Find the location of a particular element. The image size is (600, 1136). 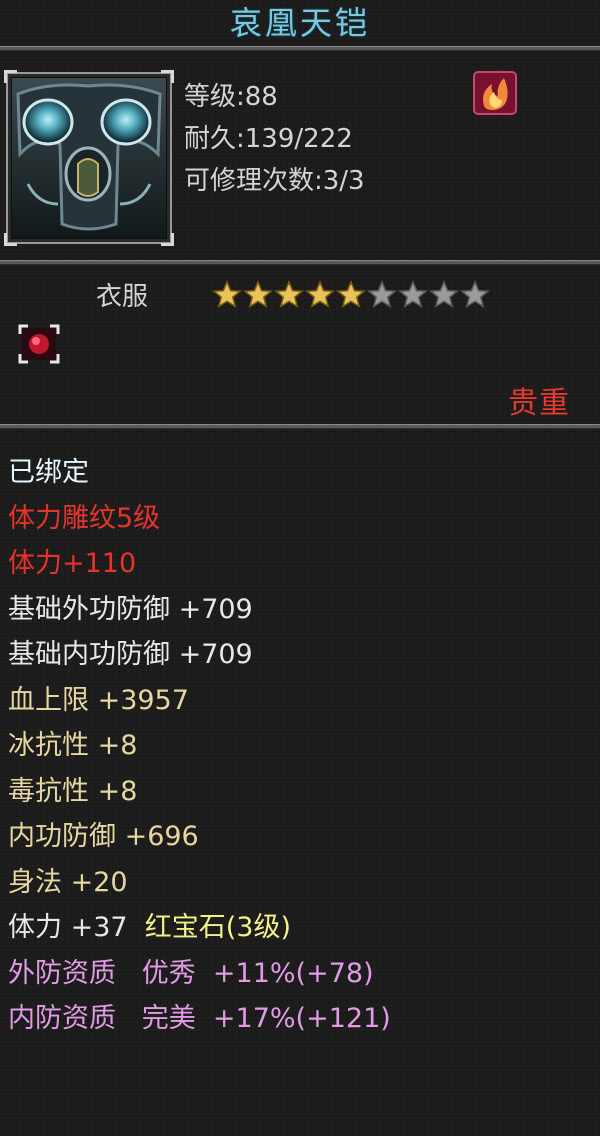

flame-badge-icon is located at coordinates (495, 93).